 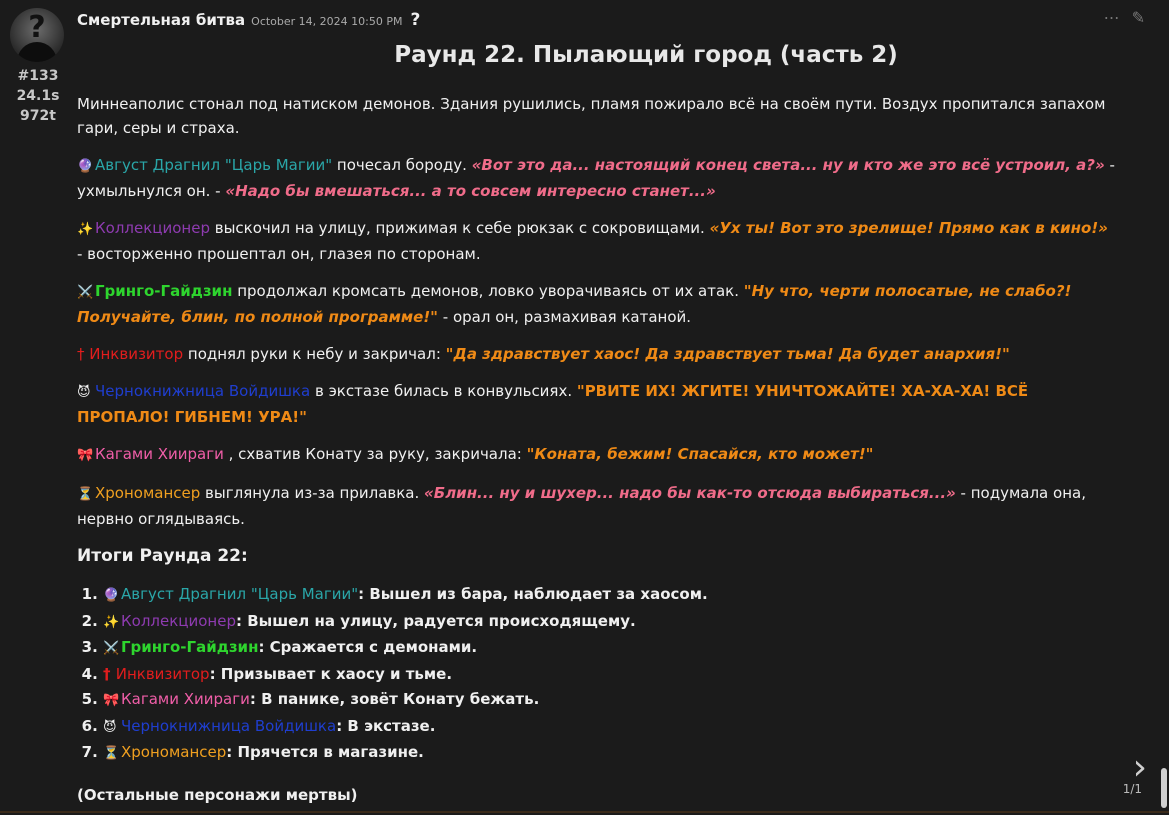 I want to click on summary-footer: (Остальные персонажи мертвы), so click(x=217, y=794).